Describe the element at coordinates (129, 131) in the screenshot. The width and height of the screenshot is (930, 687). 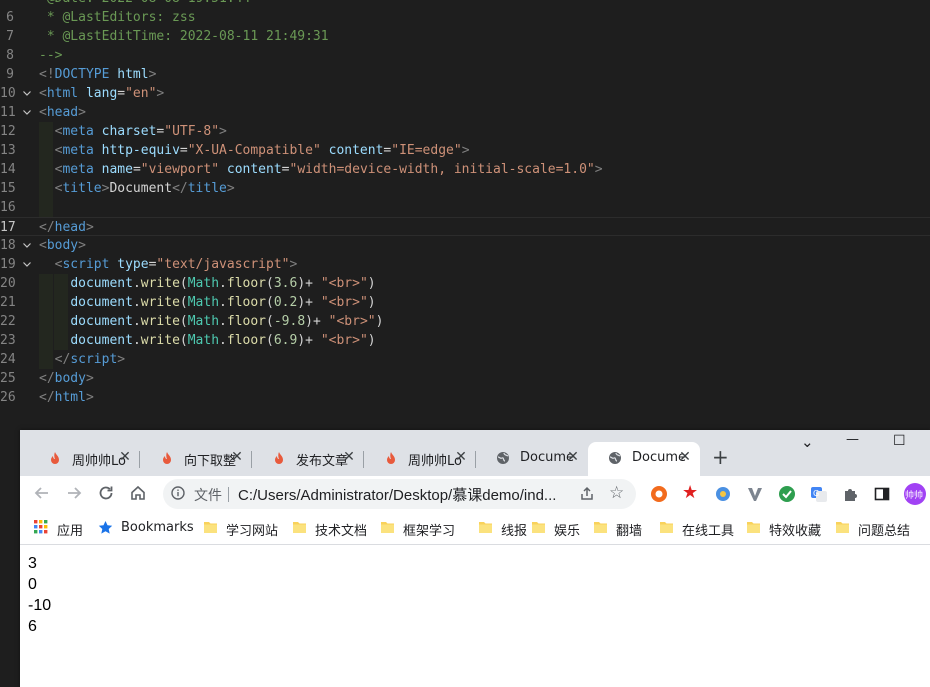
I see `code-token: charset` at that location.